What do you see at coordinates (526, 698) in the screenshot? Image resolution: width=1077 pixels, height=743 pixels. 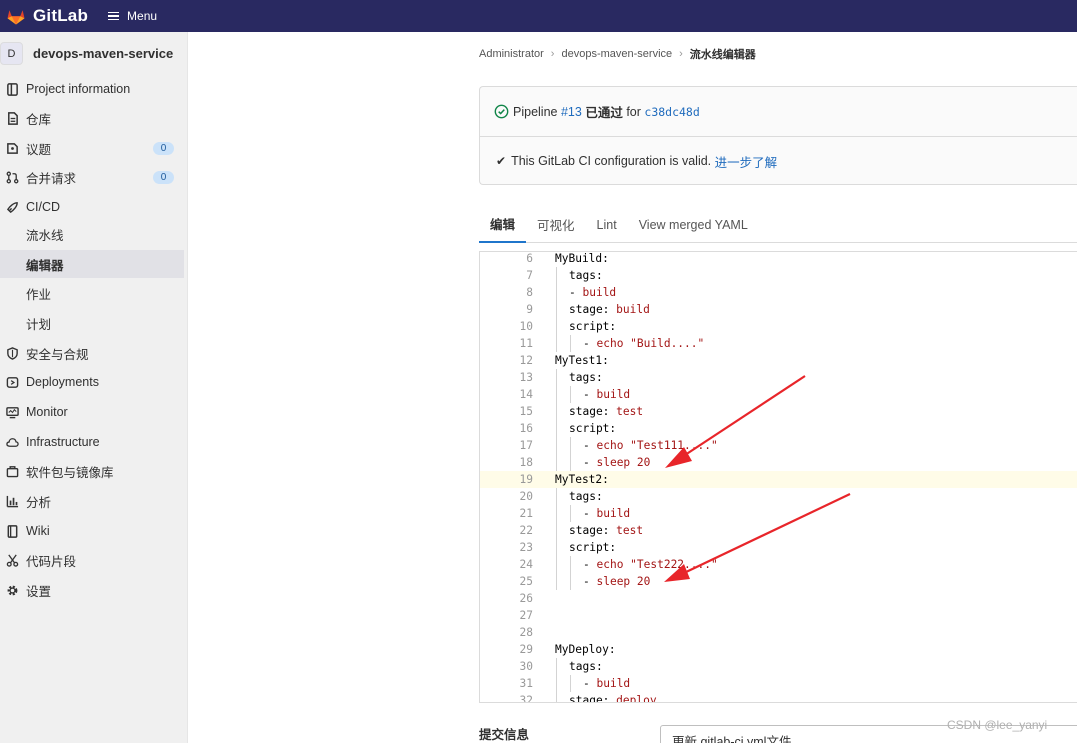 I see `line-number: 32` at bounding box center [526, 698].